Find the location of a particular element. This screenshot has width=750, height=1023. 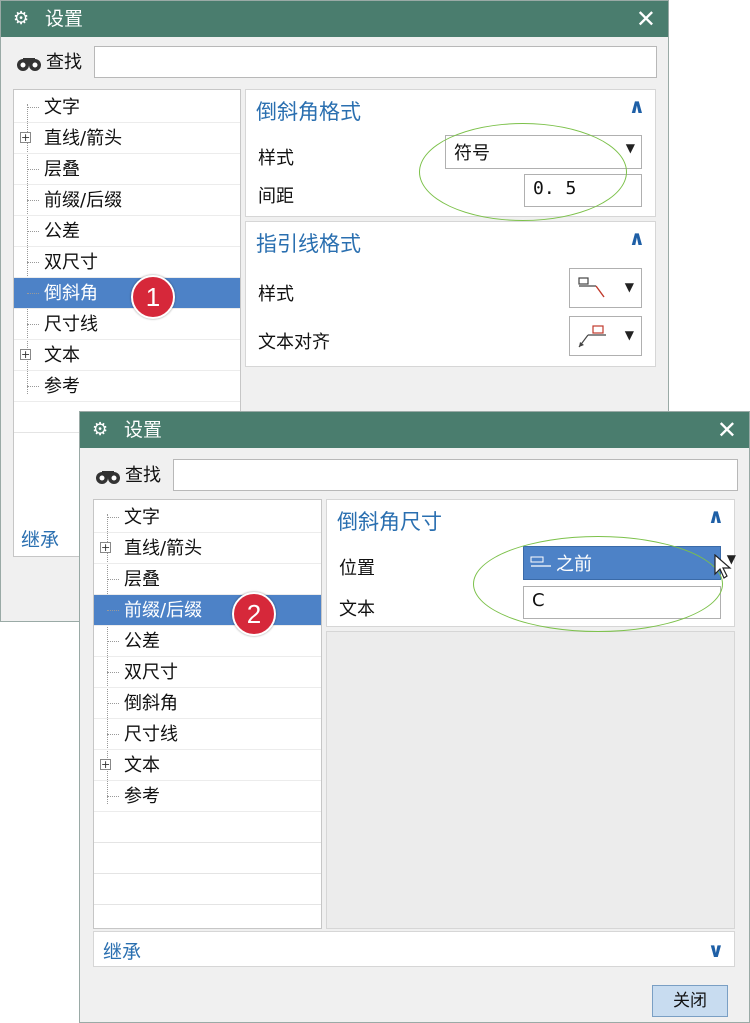

style-label: 样式 is located at coordinates (276, 158).